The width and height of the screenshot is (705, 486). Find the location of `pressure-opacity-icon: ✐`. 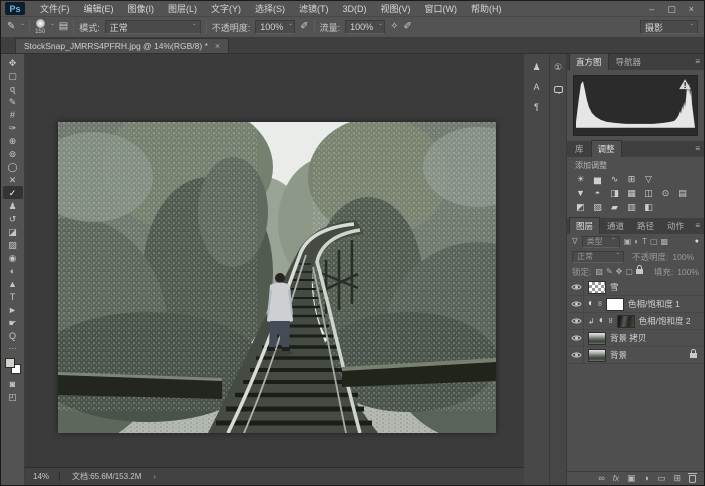

pressure-opacity-icon: ✐ is located at coordinates (304, 27).